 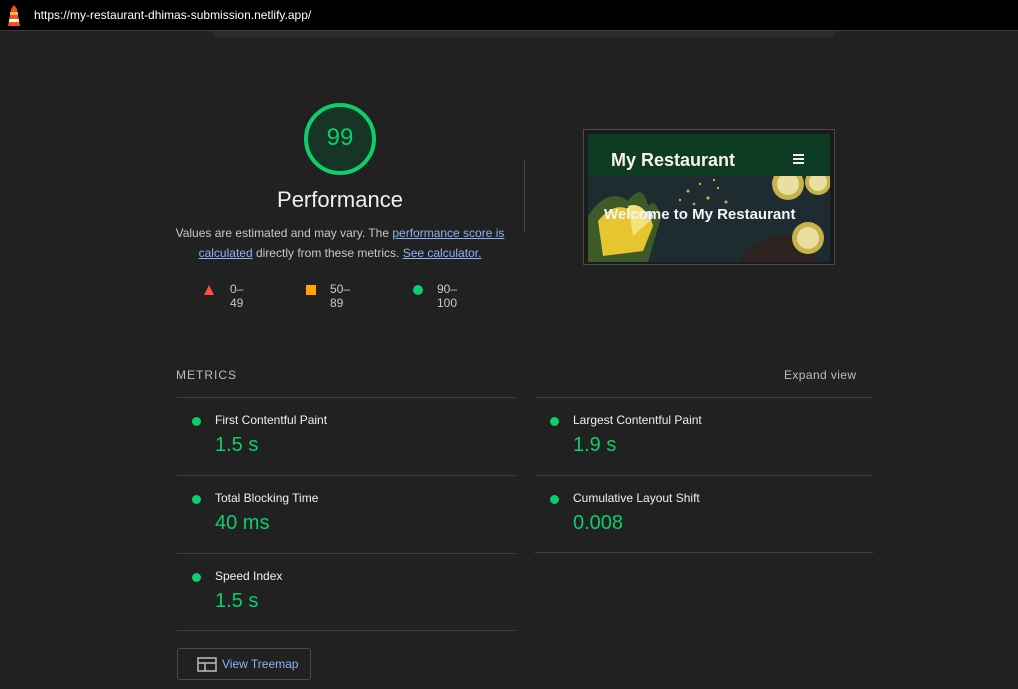 I want to click on circle-icon, so click(x=418, y=290).